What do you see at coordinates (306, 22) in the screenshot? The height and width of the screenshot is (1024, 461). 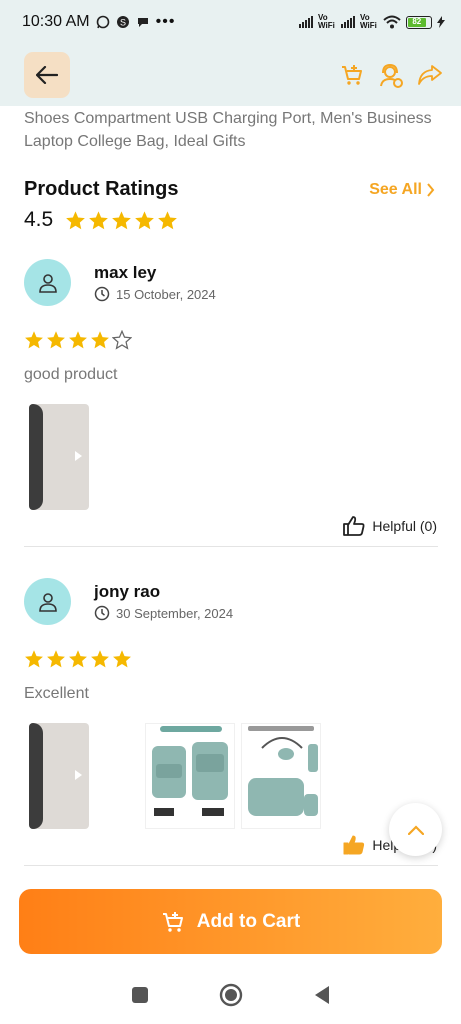 I see `signal-icon` at bounding box center [306, 22].